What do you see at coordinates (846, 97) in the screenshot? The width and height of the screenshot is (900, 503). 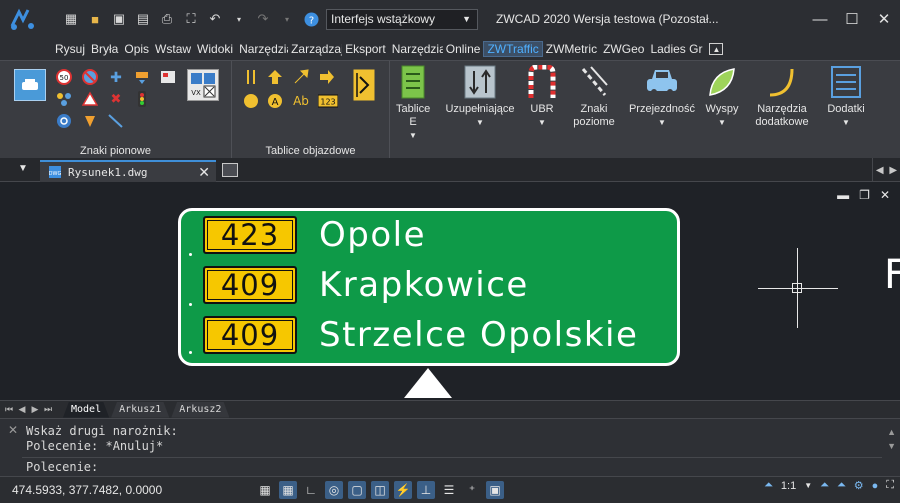 I see `dodatki-button: Dodatki ▼` at bounding box center [846, 97].